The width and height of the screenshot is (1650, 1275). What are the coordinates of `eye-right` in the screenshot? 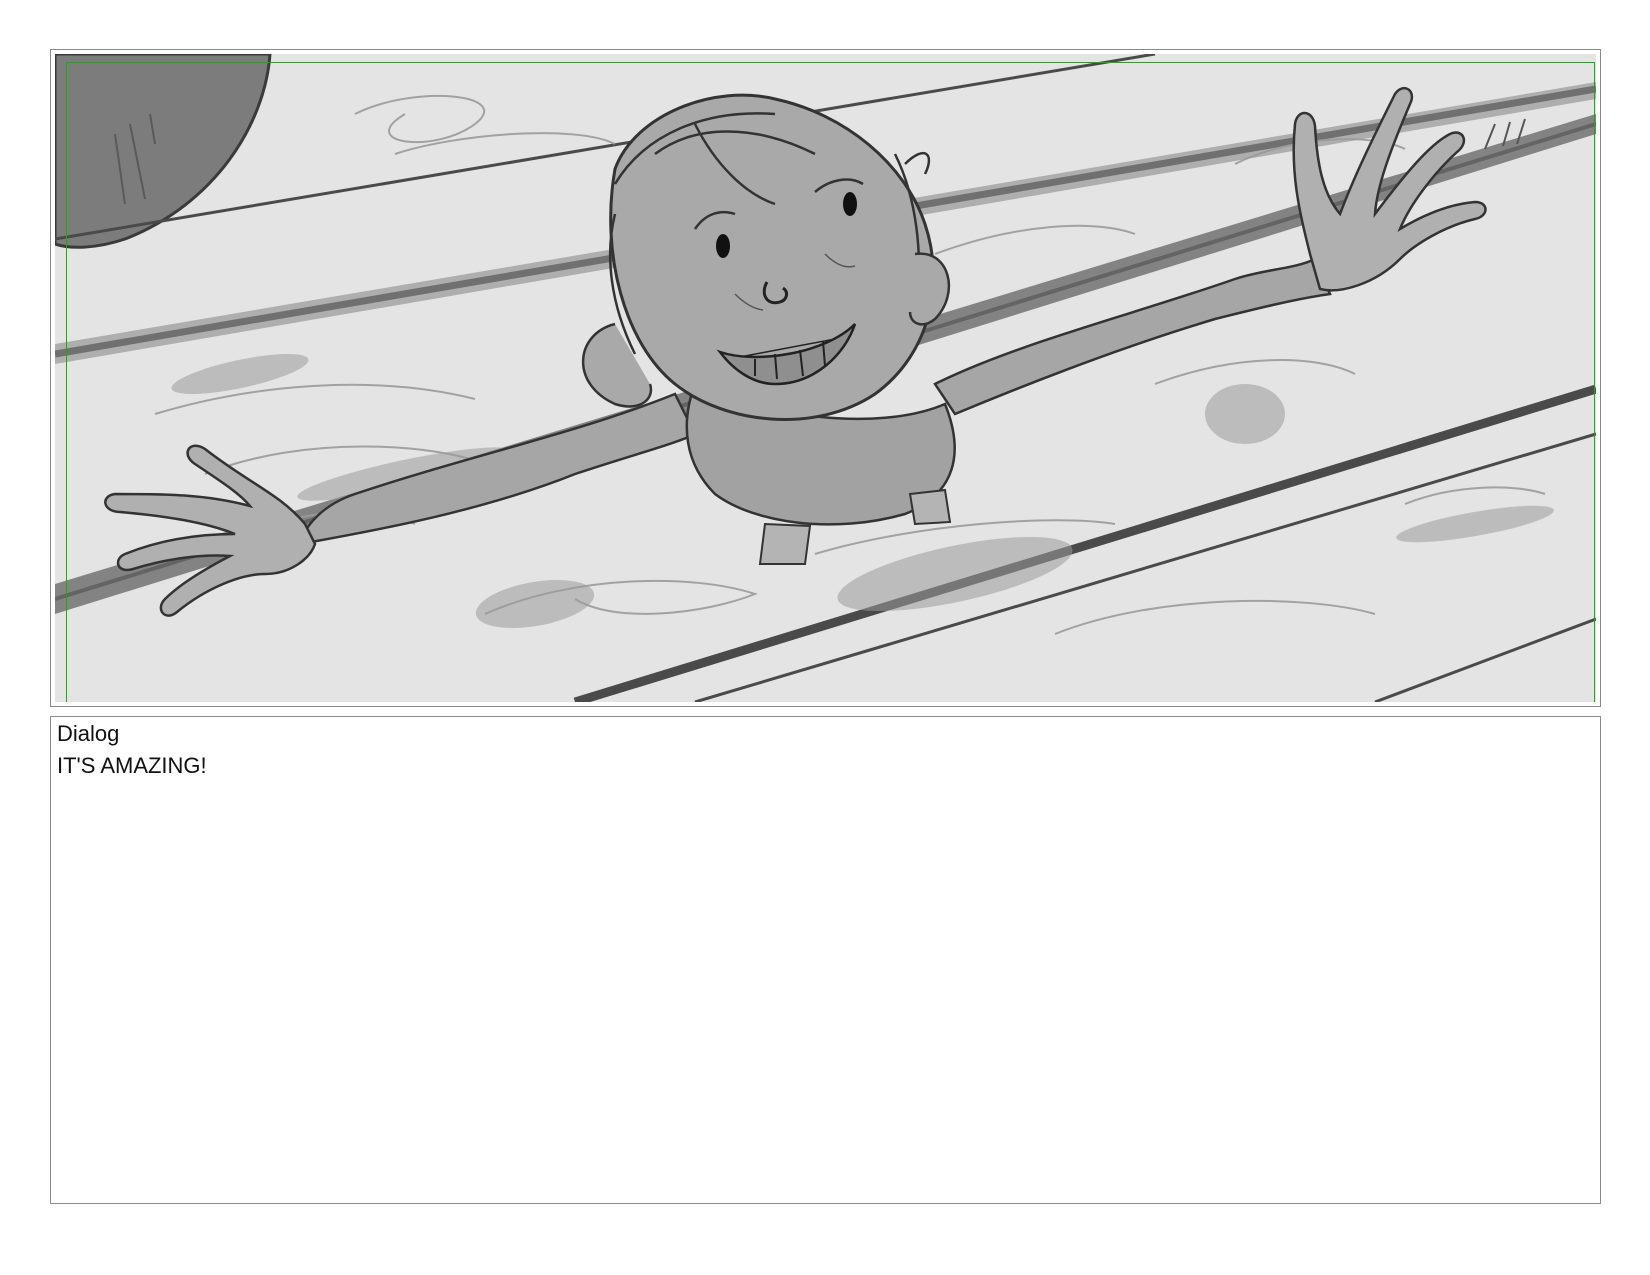 It's located at (850, 204).